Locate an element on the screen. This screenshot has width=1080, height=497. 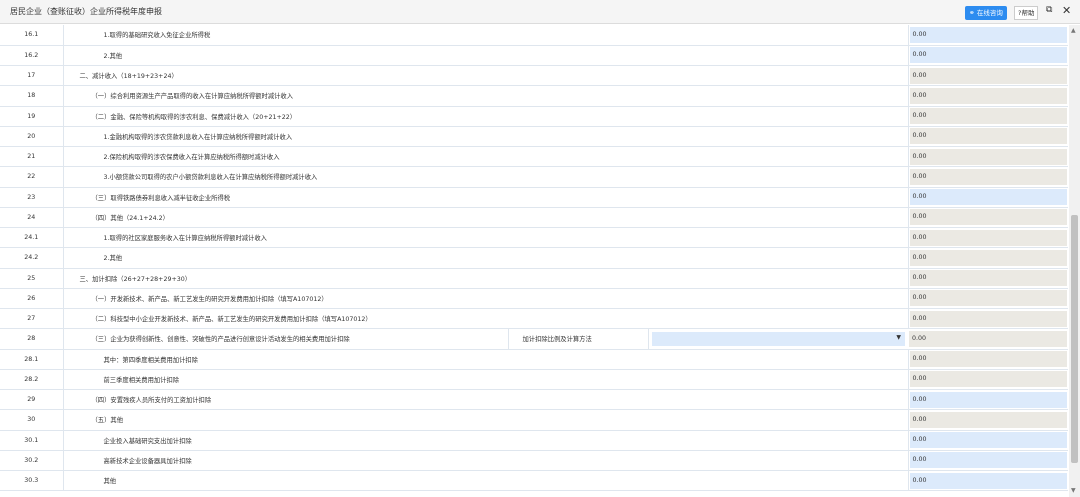
row-description: 3.小额贷款公司取得的农户小额贷款利息收入在计算应纳税所得额时减计收入 is located at coordinates (486, 177).